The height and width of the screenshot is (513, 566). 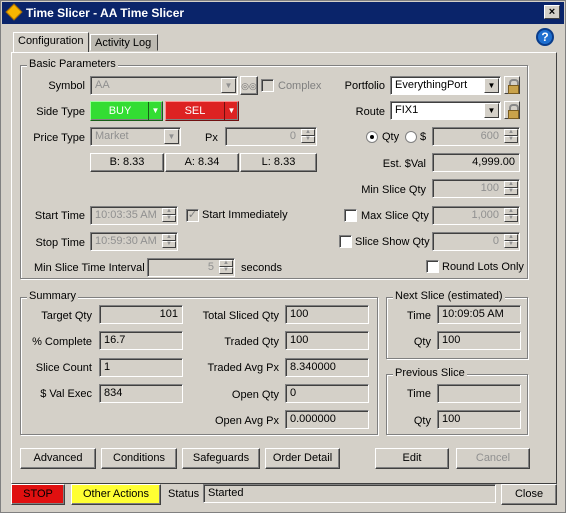 I want to click on symbol-field: AA ▼, so click(x=164, y=85).